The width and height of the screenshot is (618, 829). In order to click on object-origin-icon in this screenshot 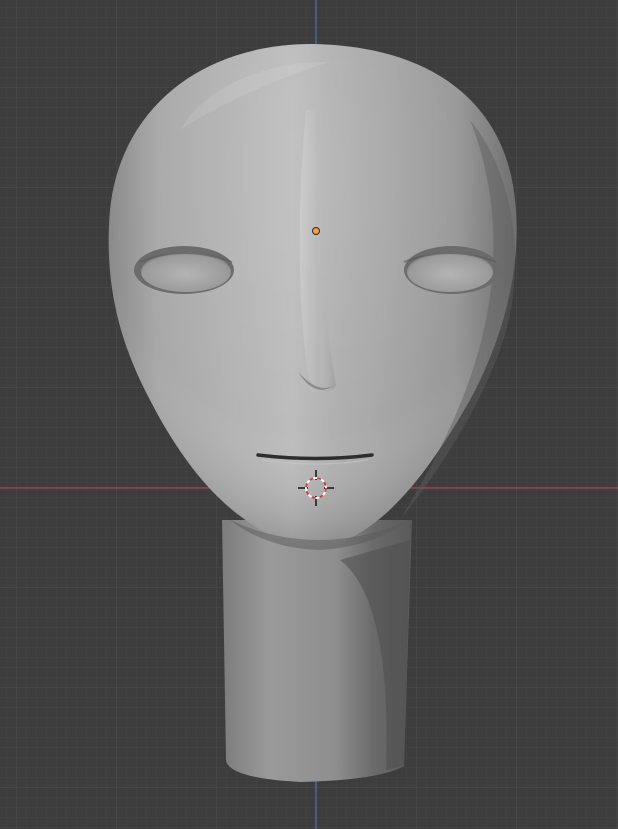, I will do `click(316, 231)`.